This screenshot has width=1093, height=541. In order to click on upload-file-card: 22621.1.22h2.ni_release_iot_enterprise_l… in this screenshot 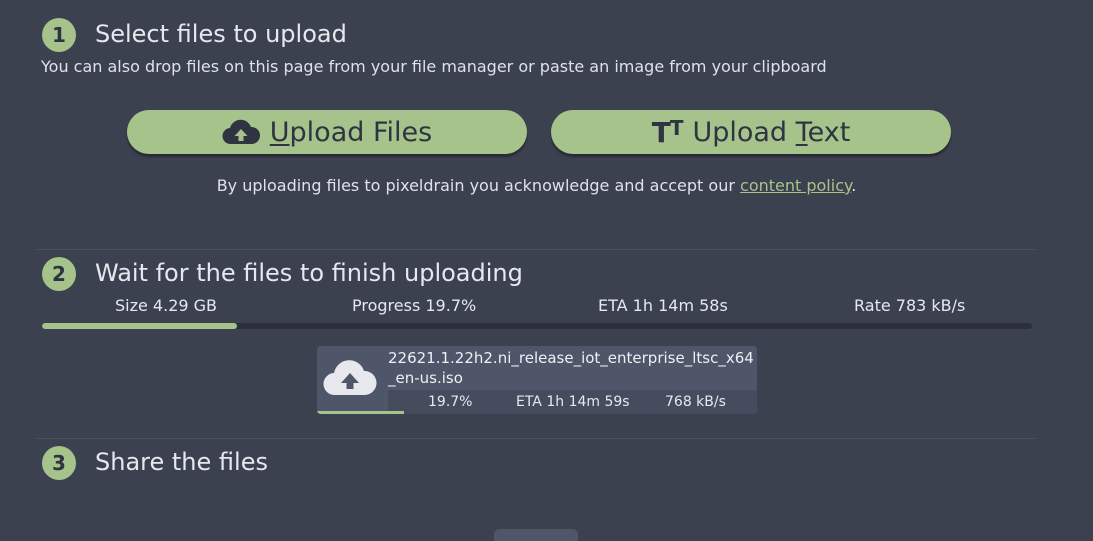, I will do `click(537, 380)`.